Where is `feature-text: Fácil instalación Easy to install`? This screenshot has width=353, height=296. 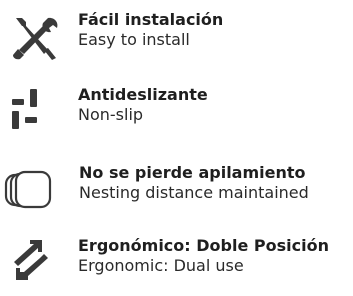
feature-text: Fácil instalación Easy to install is located at coordinates (150, 30).